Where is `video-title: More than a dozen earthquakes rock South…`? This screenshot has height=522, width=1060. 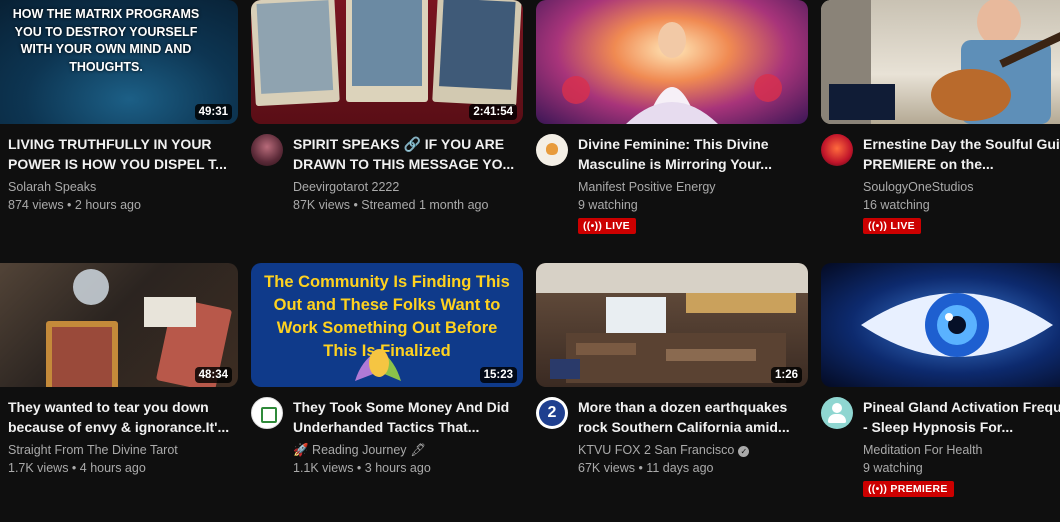
video-title: More than a dozen earthquakes rock South… is located at coordinates (694, 417).